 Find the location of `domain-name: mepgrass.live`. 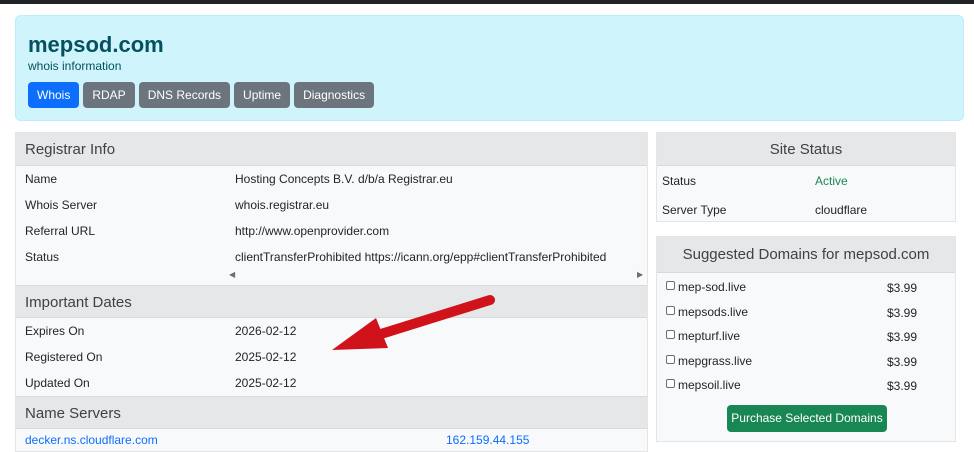

domain-name: mepgrass.live is located at coordinates (715, 360).